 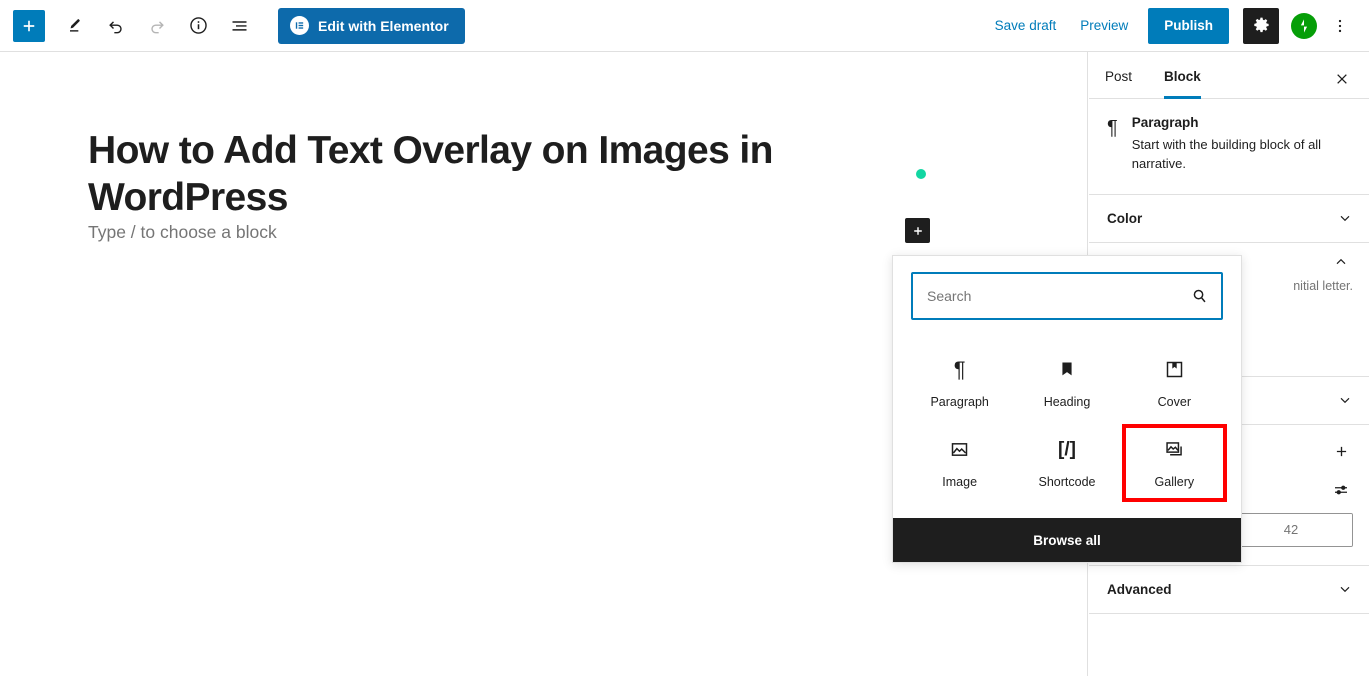 I want to click on kebab-menu-icon, so click(x=1340, y=25).